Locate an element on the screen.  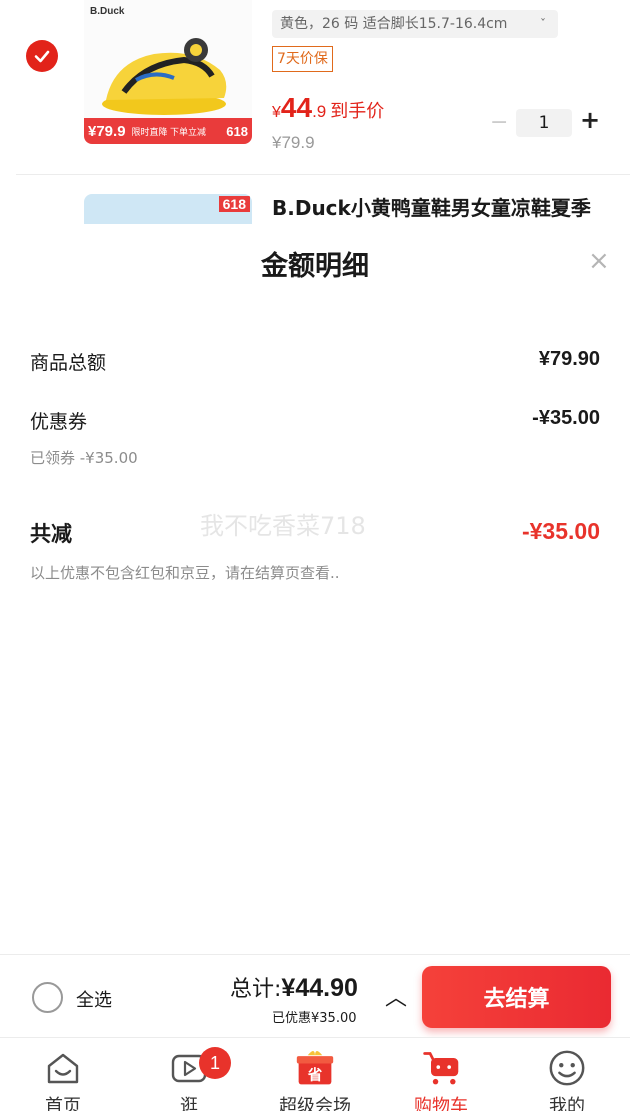
tab-label: 超级会场 is located at coordinates (315, 1103).